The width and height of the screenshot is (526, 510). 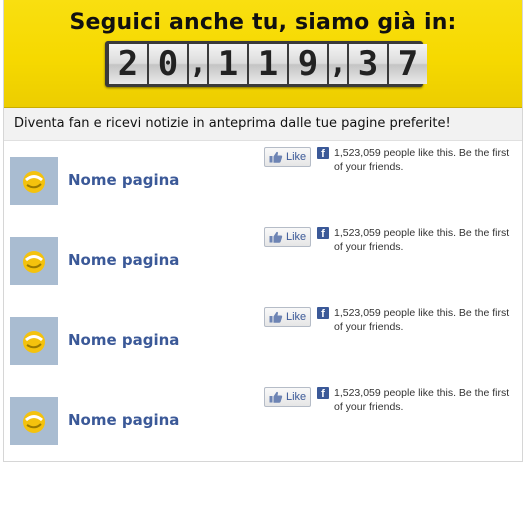 I want to click on counter-digit: 7, so click(x=408, y=64).